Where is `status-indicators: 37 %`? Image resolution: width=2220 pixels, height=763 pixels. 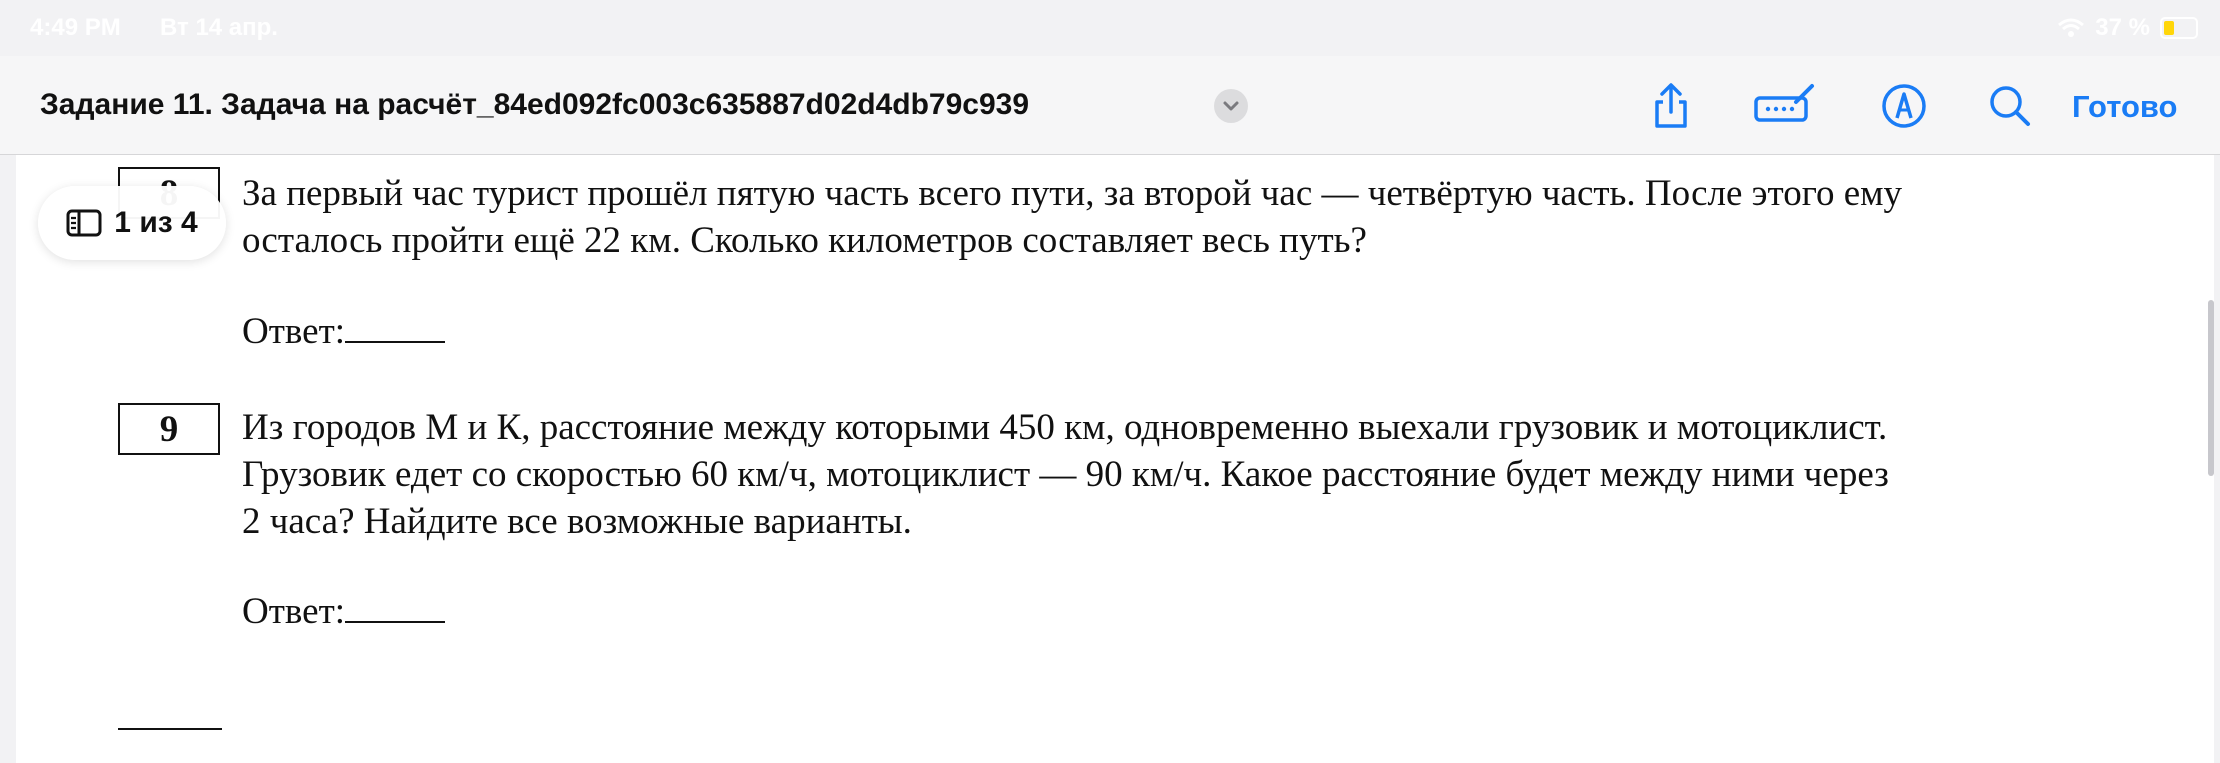
status-indicators: 37 % is located at coordinates (2127, 28).